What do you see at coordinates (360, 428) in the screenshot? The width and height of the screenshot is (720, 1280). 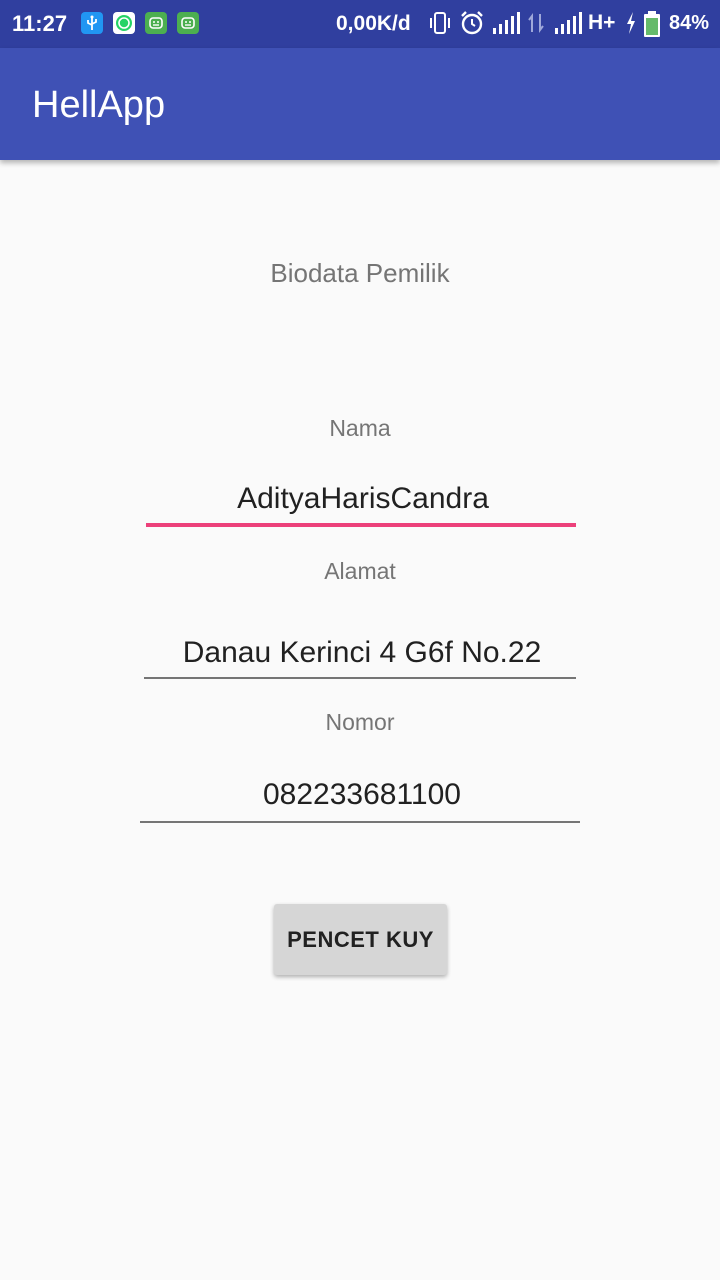 I see `name-label: Nama` at bounding box center [360, 428].